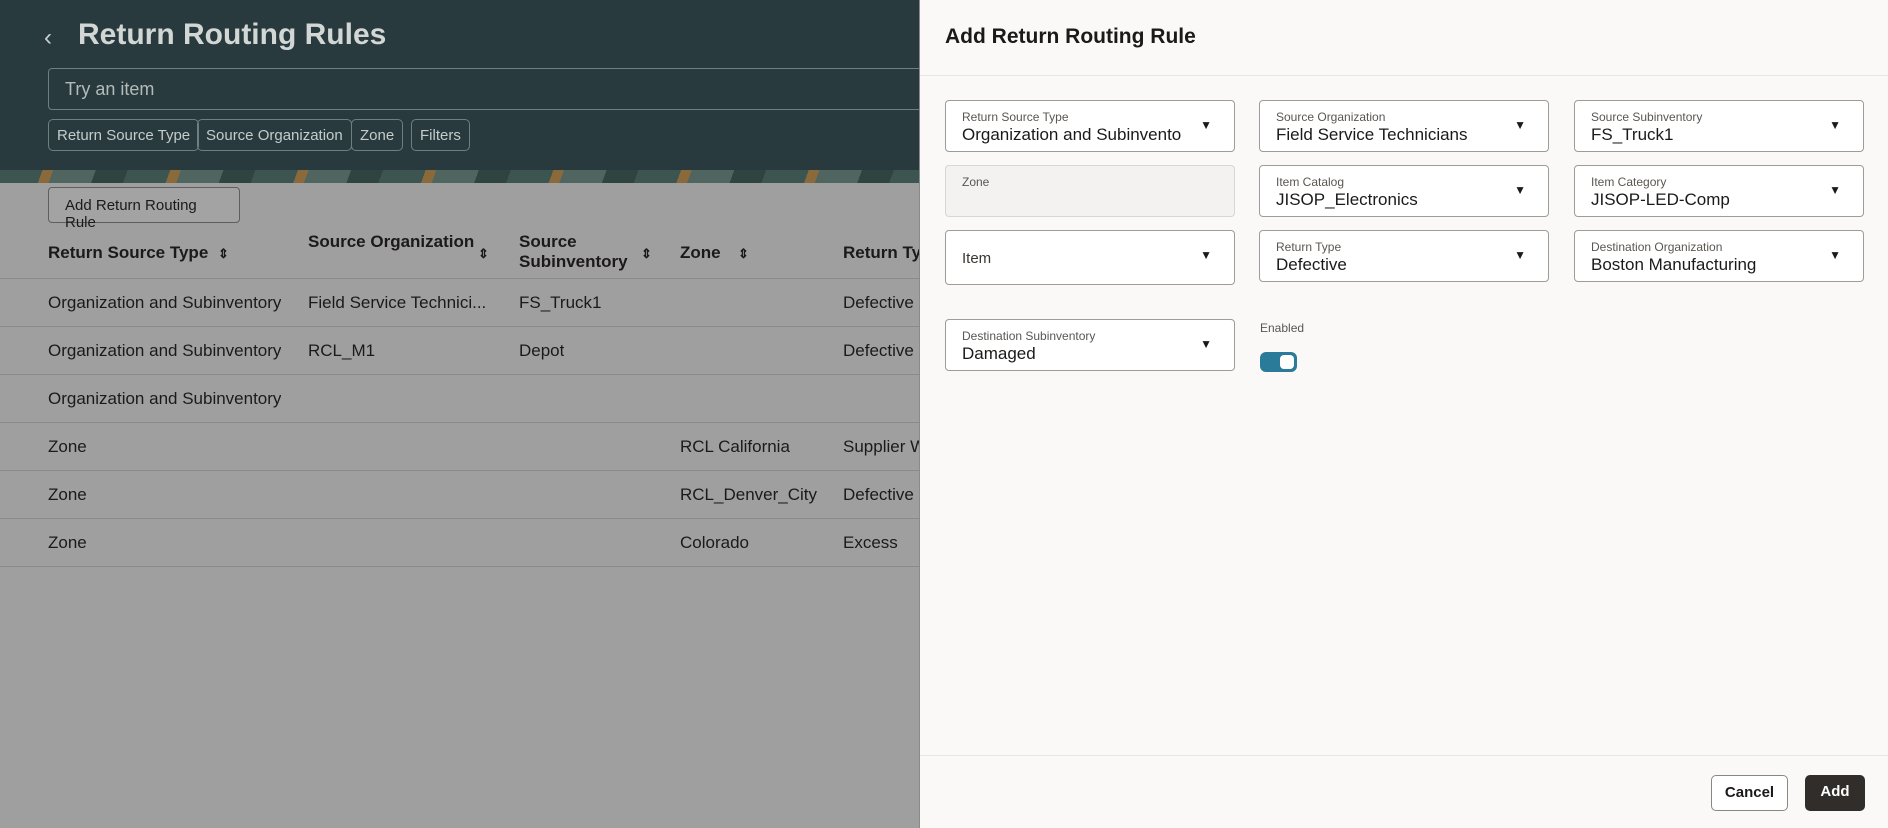  What do you see at coordinates (1331, 117) in the screenshot?
I see `source-organization-label: Source Organization` at bounding box center [1331, 117].